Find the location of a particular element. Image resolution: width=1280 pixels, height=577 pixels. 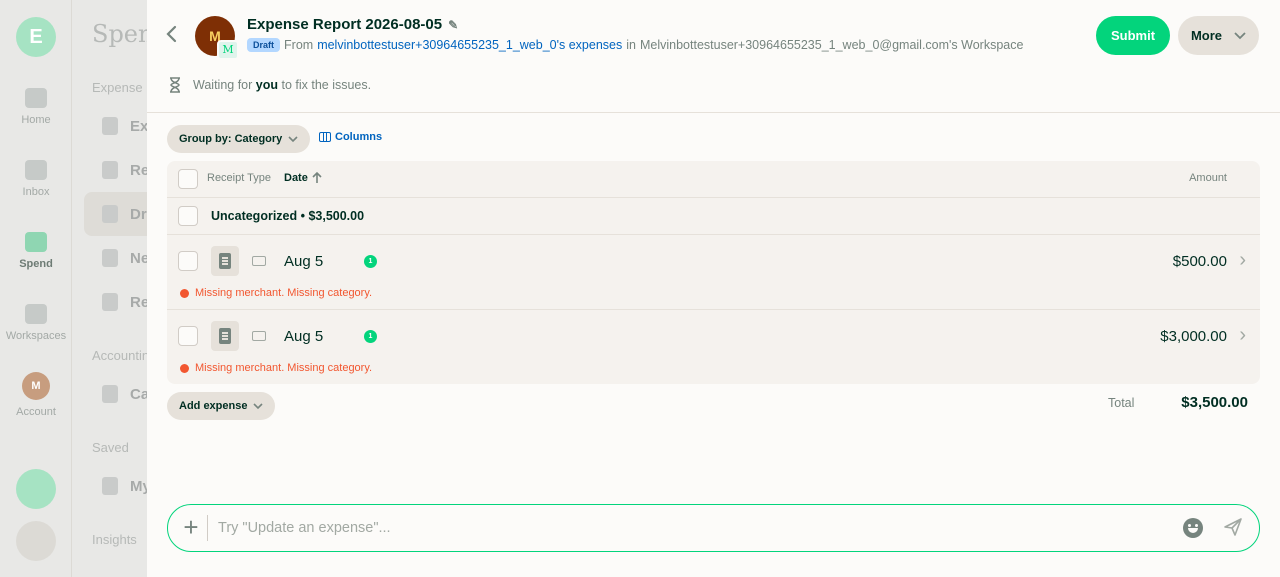

expense-amount: $500.00 is located at coordinates (1199, 261).